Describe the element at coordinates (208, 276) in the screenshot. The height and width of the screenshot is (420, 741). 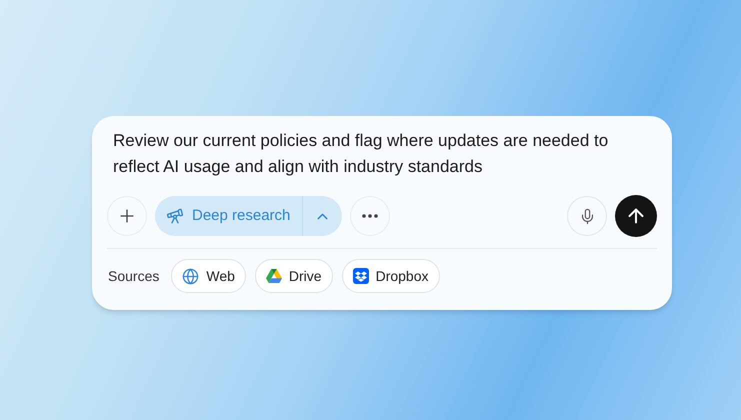
I see `source-chip: Web` at that location.